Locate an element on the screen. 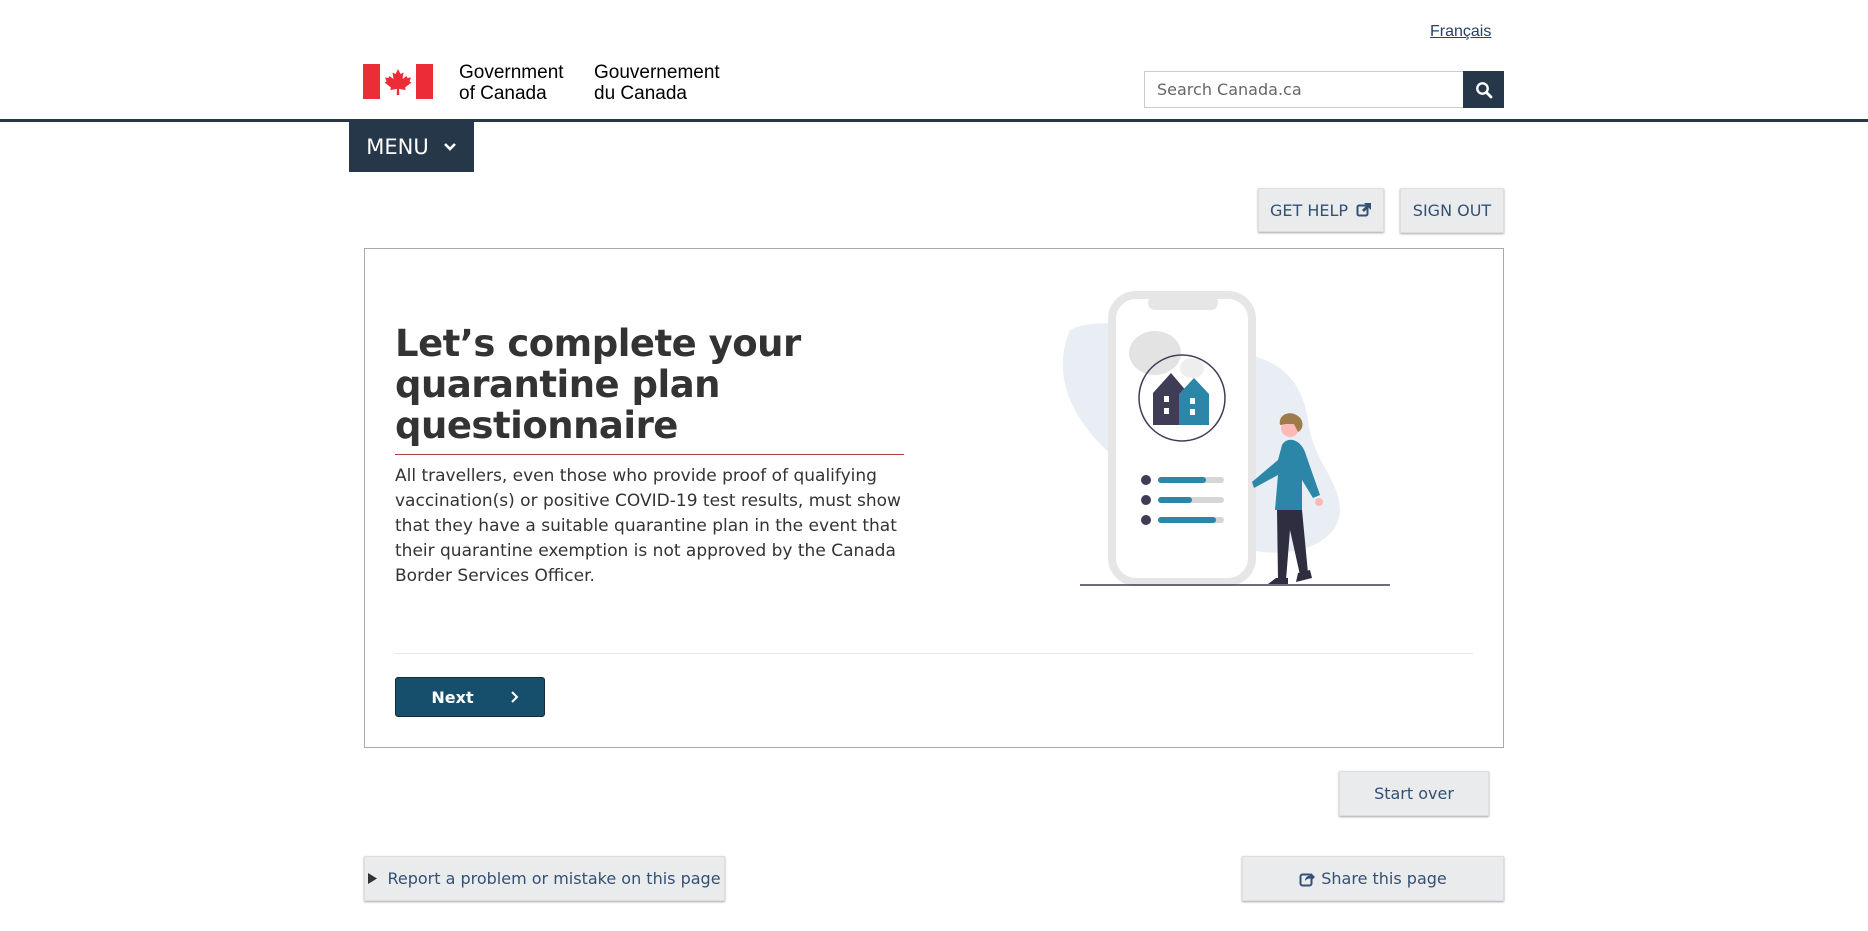  menu-label: MENU is located at coordinates (397, 147).